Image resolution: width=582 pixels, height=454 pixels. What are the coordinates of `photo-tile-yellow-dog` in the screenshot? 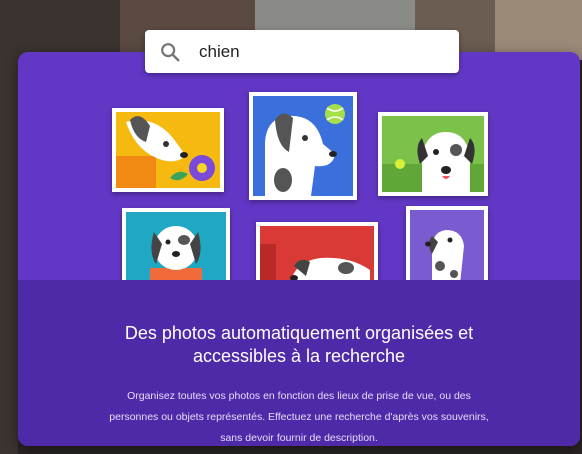 It's located at (168, 150).